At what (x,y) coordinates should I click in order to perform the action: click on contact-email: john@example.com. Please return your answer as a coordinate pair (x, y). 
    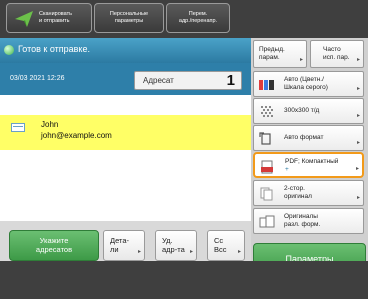
    Looking at the image, I should click on (76, 135).